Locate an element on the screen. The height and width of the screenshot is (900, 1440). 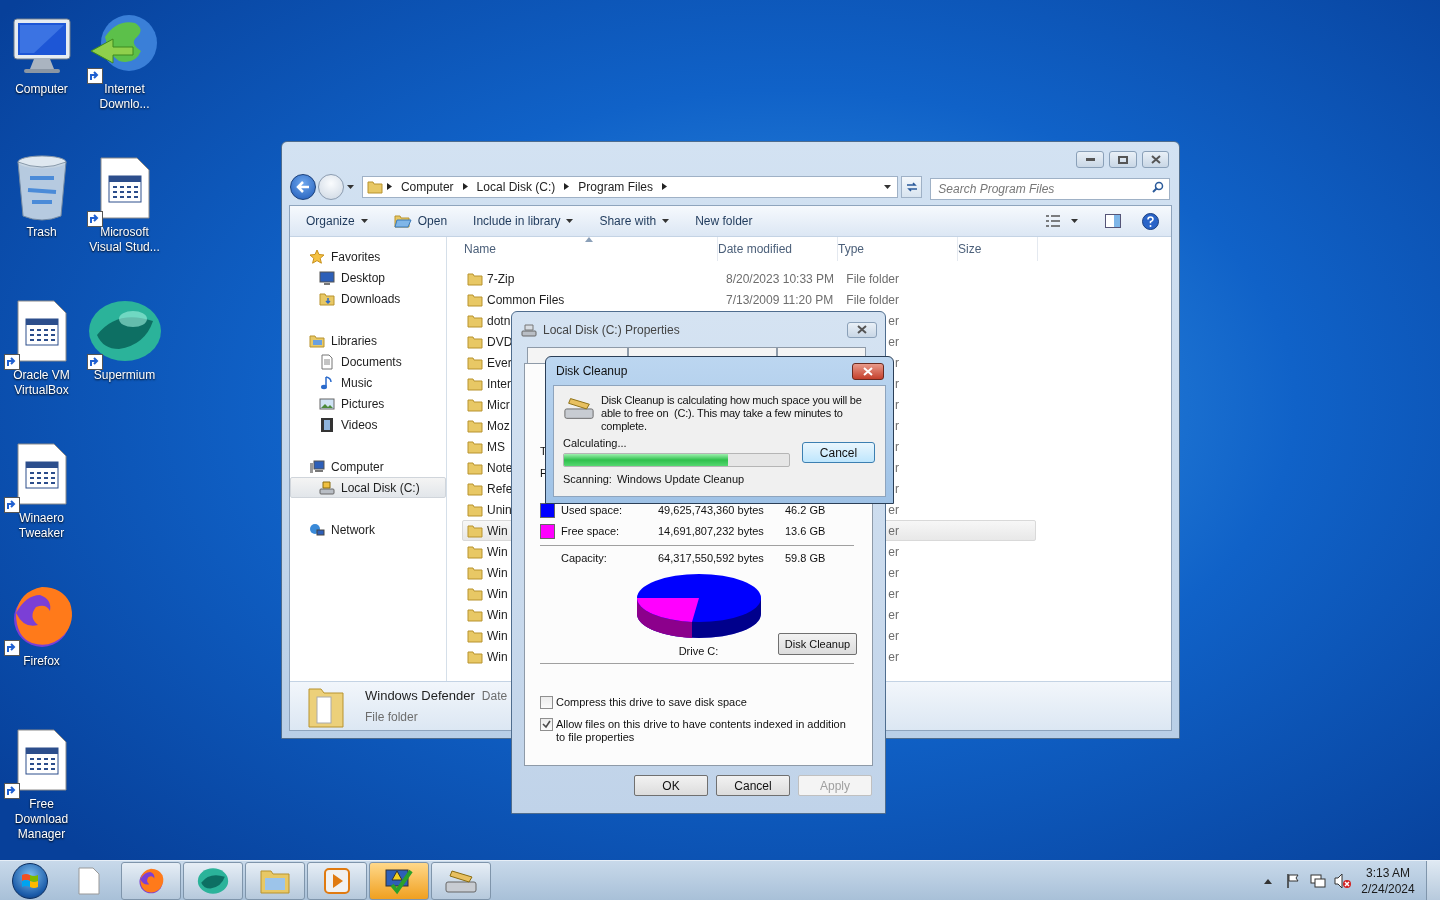
file-name: Inter is located at coordinates (499, 384).